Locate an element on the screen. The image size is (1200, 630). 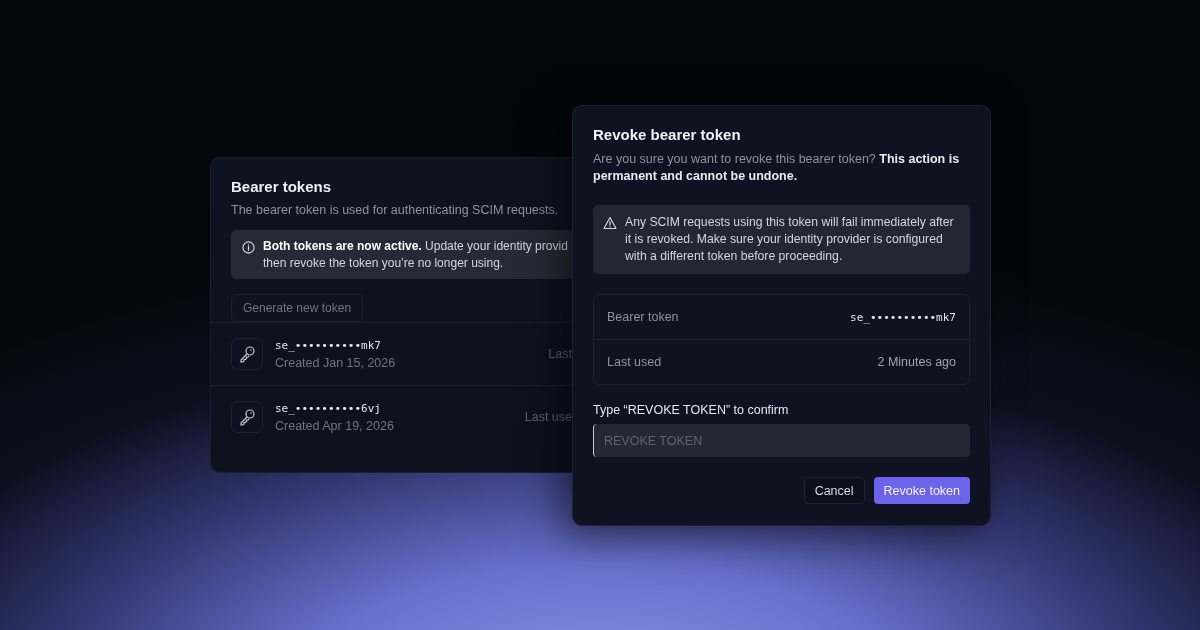
card-description: The bearer token is used for authenticating SCIM requests. is located at coordinates (395, 210).